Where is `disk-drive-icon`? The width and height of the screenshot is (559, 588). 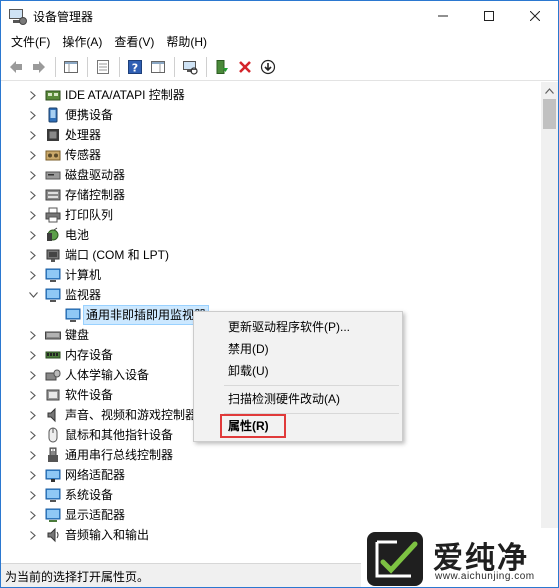
disk-drive-icon is located at coordinates (53, 175).